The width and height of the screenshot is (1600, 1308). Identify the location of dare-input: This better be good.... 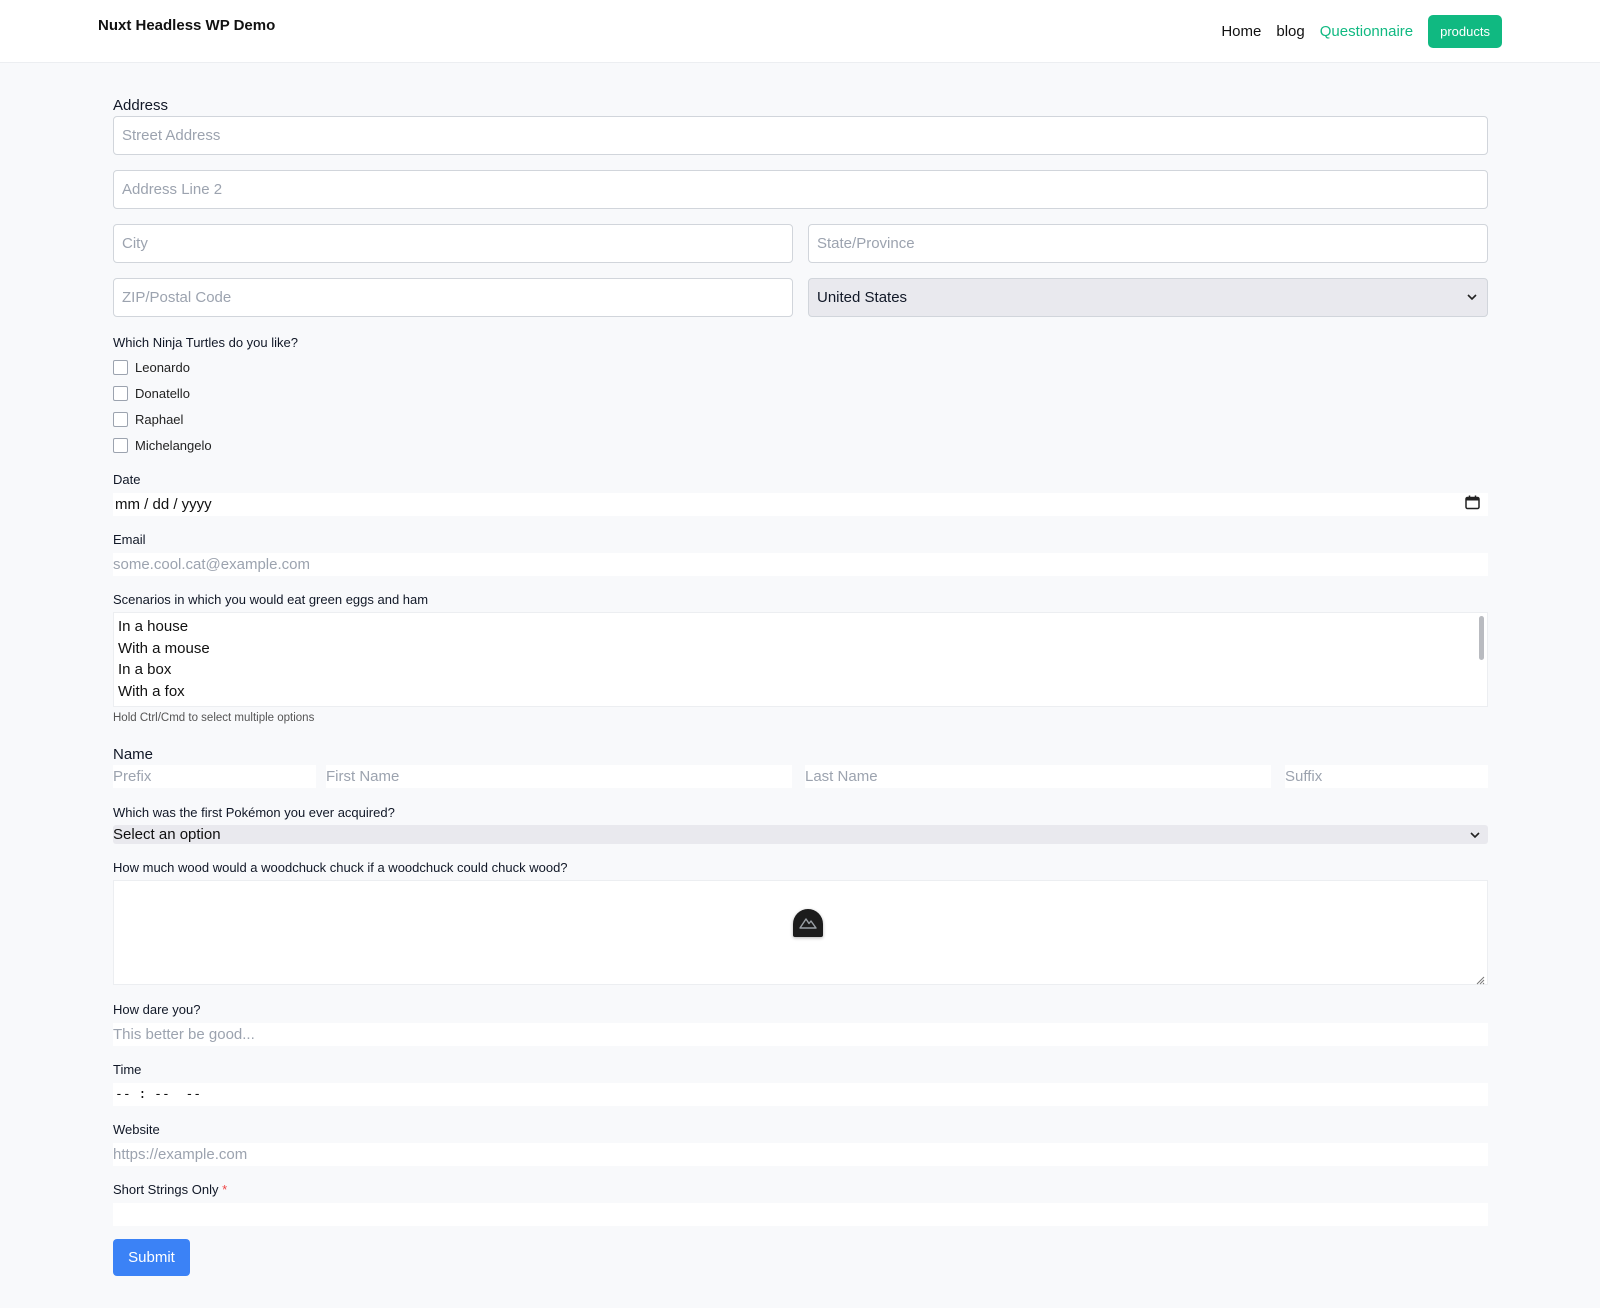
(800, 1034).